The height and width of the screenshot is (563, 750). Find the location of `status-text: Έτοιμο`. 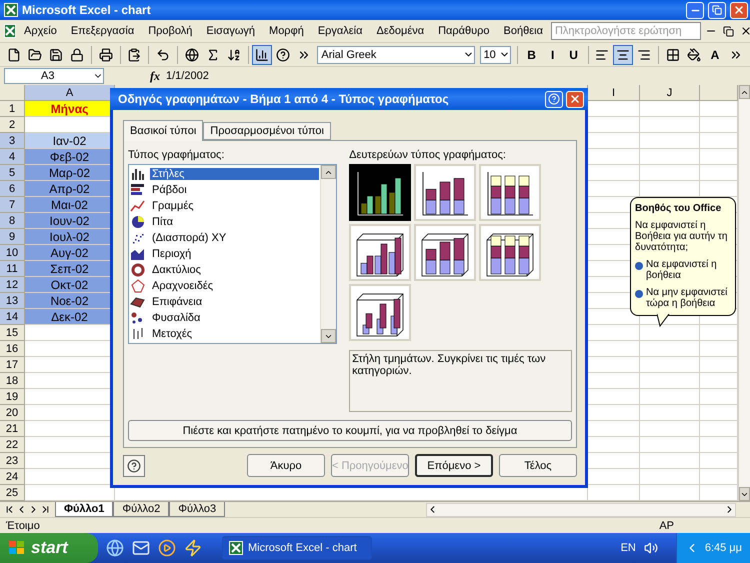

status-text: Έτοιμο is located at coordinates (23, 526).